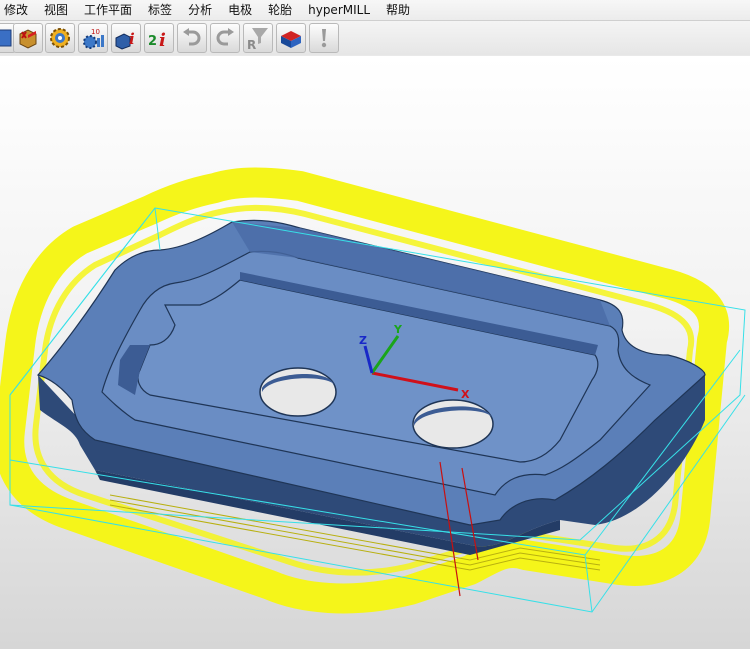  Describe the element at coordinates (240, 10) in the screenshot. I see `menu-electrode: 电极` at that location.